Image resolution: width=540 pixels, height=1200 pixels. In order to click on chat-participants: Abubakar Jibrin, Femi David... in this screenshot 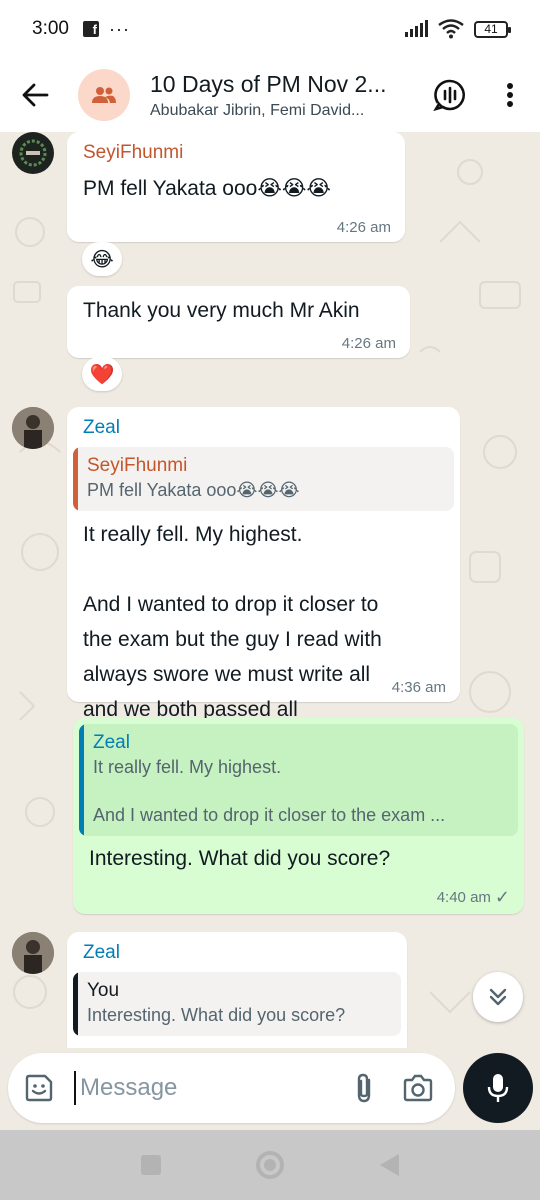, I will do `click(257, 110)`.